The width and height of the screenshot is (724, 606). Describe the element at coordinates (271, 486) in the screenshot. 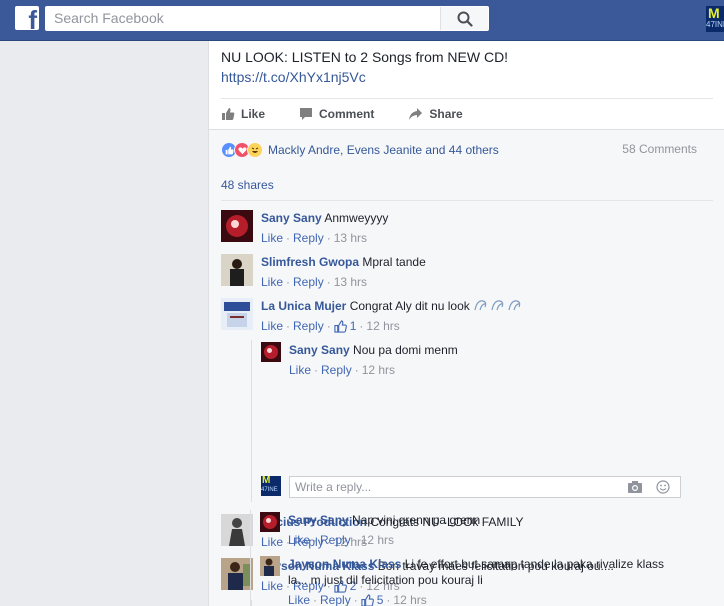

I see `current-user-avatar: M 47INE` at that location.